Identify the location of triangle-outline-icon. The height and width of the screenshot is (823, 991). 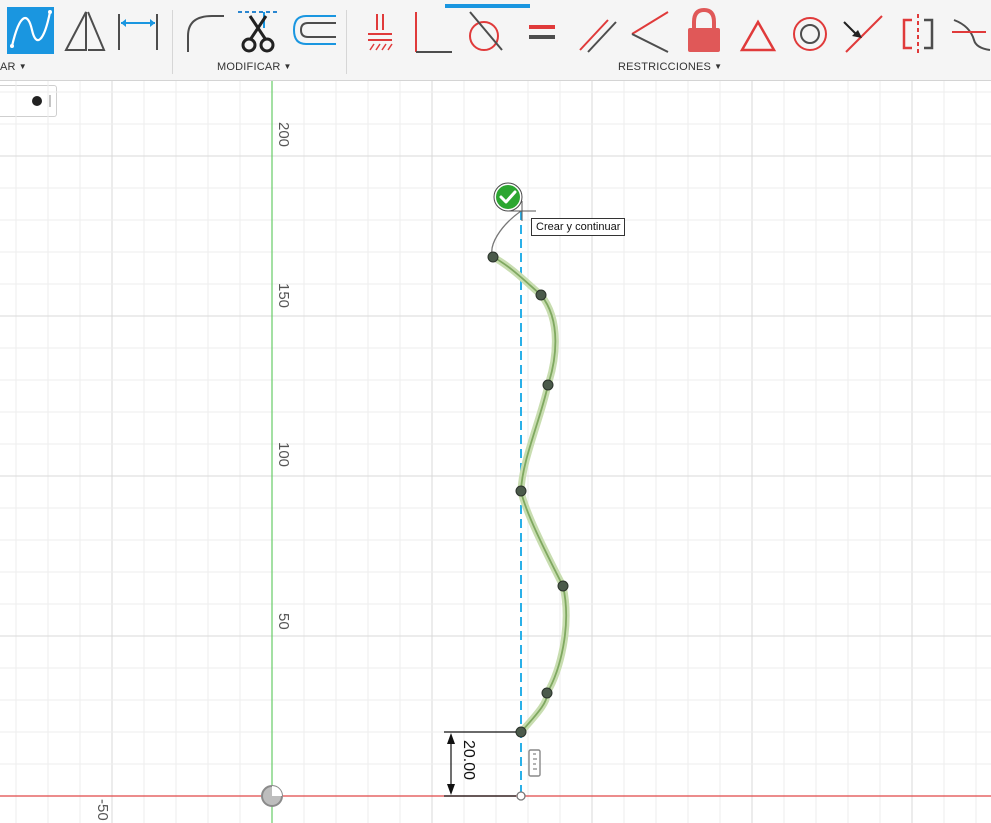
(758, 35).